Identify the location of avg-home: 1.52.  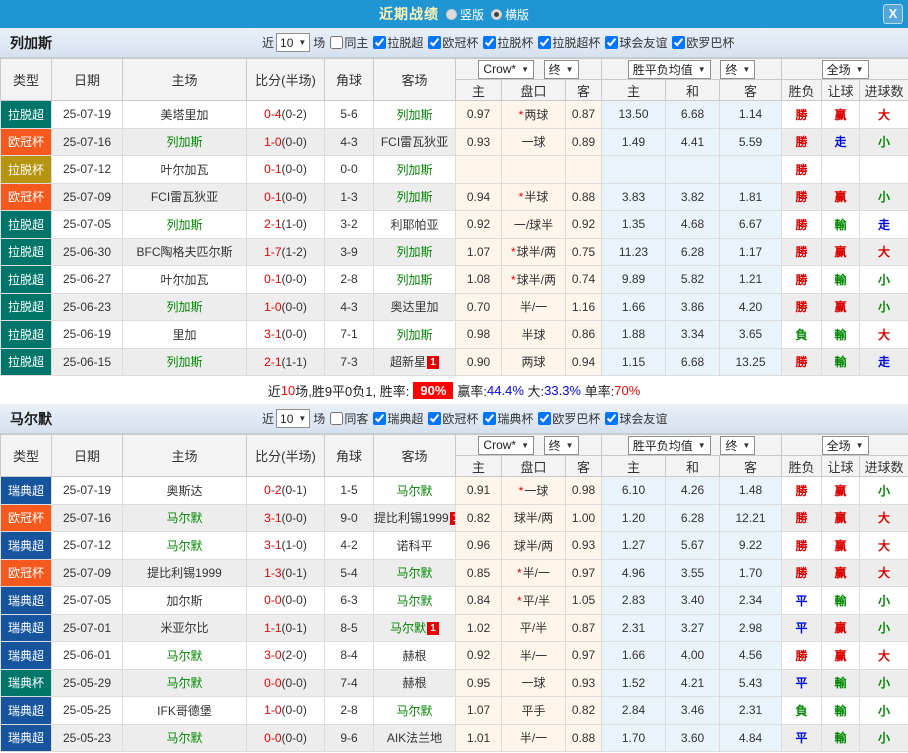
(633, 682).